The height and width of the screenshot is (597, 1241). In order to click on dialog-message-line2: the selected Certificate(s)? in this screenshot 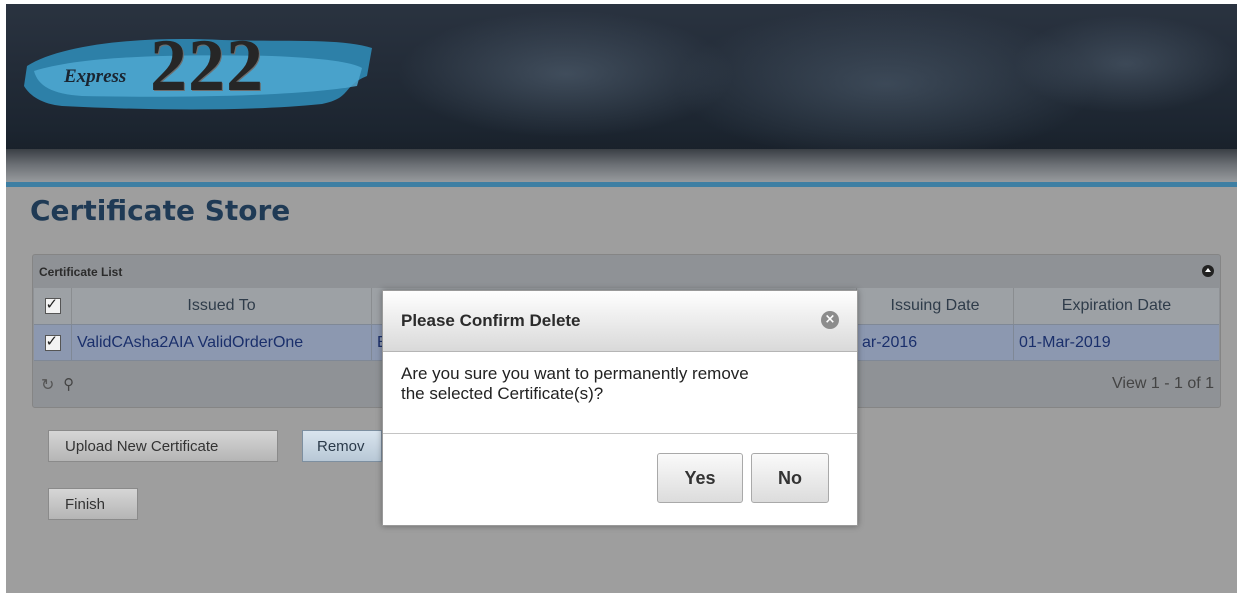, I will do `click(502, 393)`.